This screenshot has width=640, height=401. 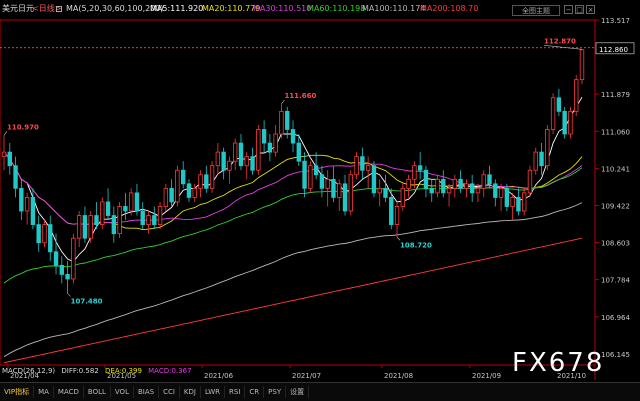 What do you see at coordinates (235, 392) in the screenshot?
I see `tab-9: RSI` at bounding box center [235, 392].